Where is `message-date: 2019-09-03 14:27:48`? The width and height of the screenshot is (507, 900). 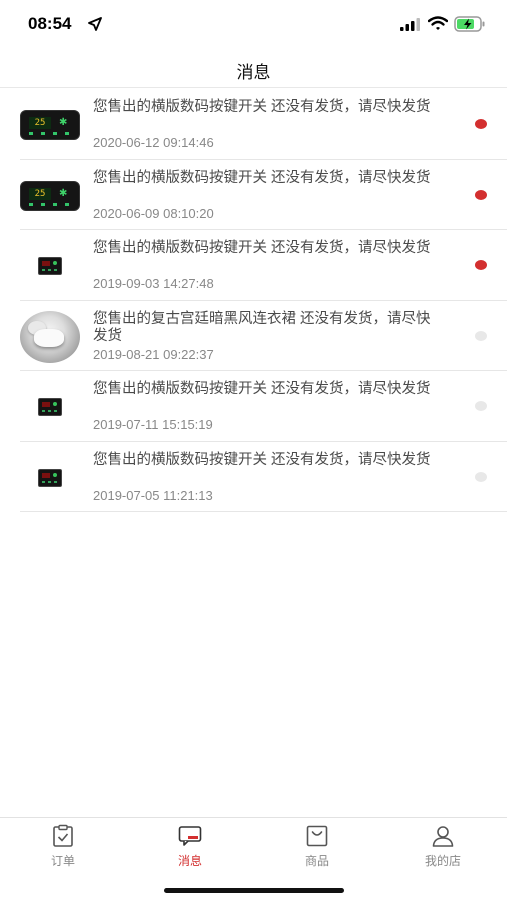
message-date: 2019-09-03 14:27:48 is located at coordinates (153, 283).